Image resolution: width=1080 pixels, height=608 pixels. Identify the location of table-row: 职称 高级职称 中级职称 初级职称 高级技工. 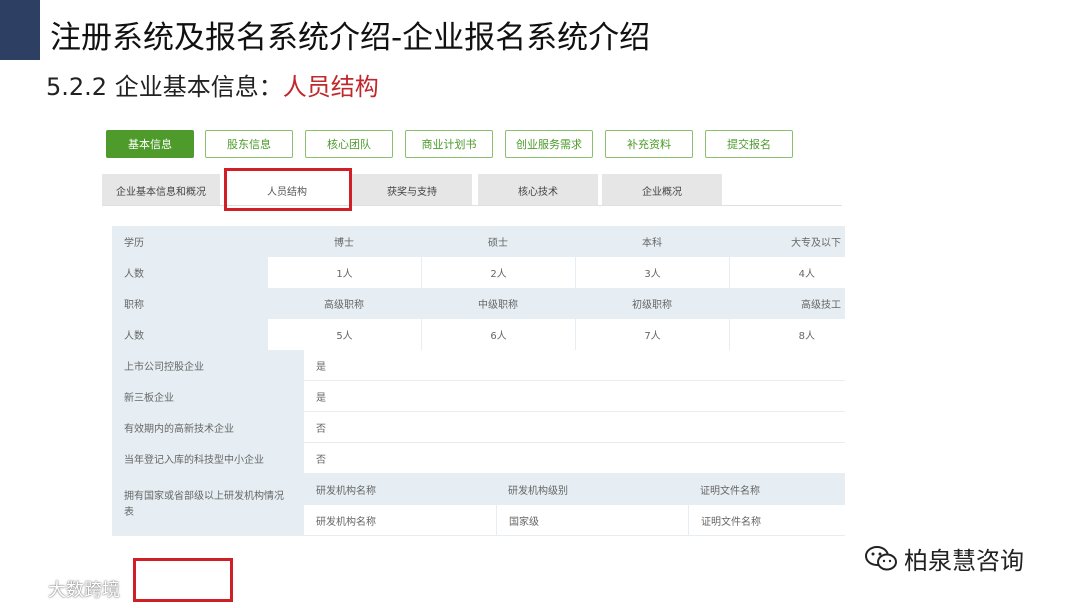
(478, 303).